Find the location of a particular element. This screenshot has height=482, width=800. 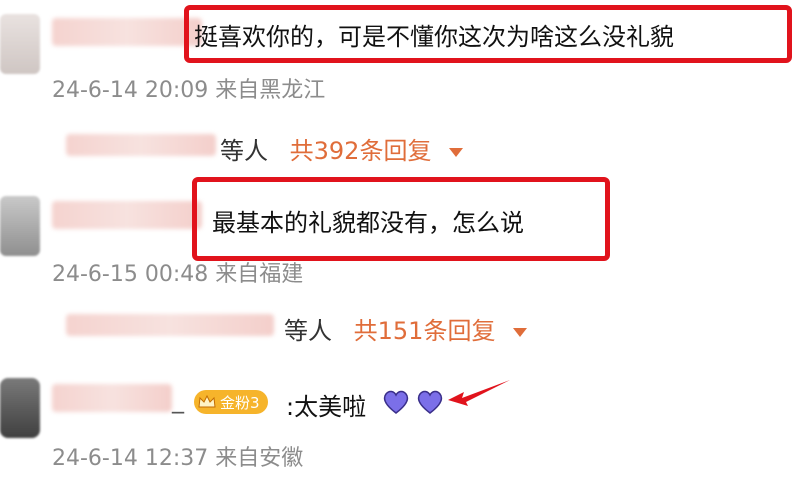

comment-meta: 24-6-14 20:09 来自黑龙江 is located at coordinates (189, 90).